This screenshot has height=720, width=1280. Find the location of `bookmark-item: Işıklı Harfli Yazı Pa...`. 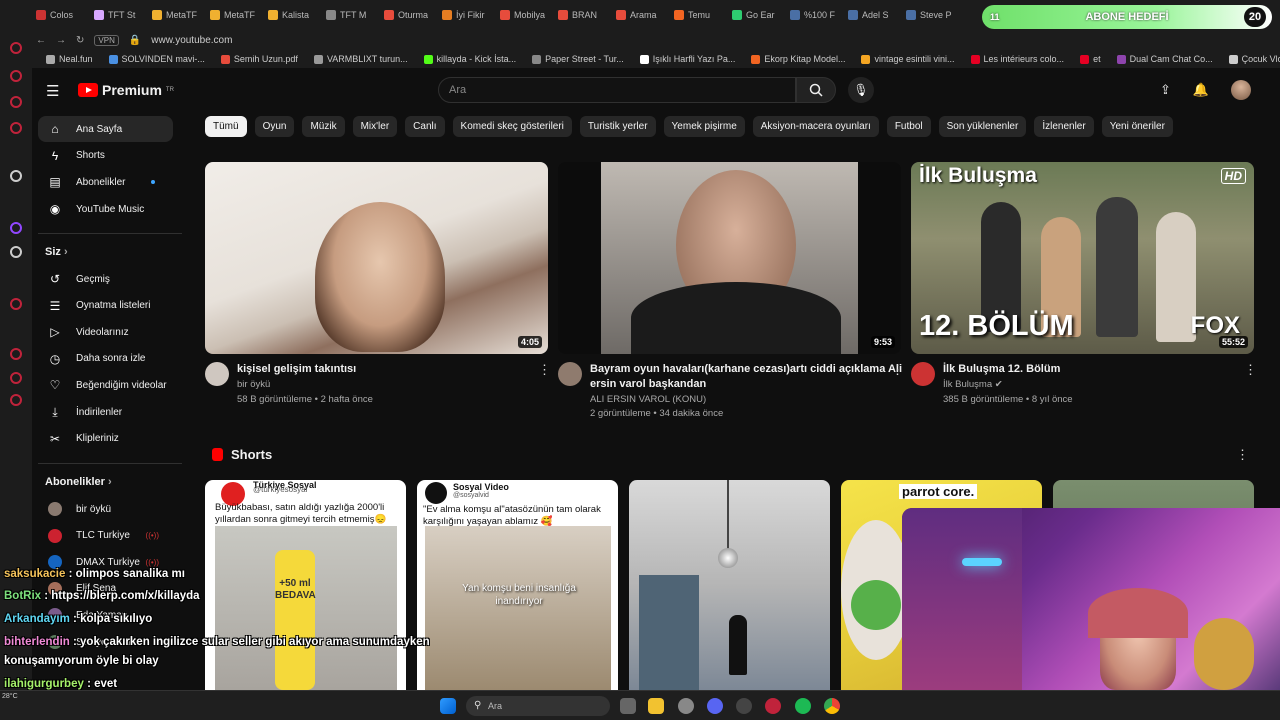

bookmark-item: Işıklı Harfli Yazı Pa... is located at coordinates (687, 59).